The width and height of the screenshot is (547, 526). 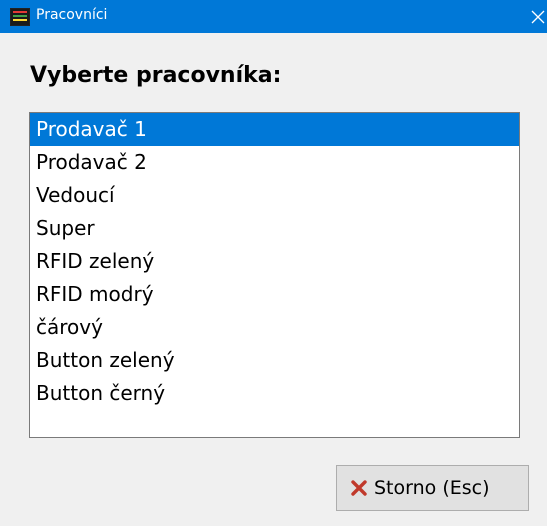 I want to click on list-item: RFID modrý, so click(x=274, y=294).